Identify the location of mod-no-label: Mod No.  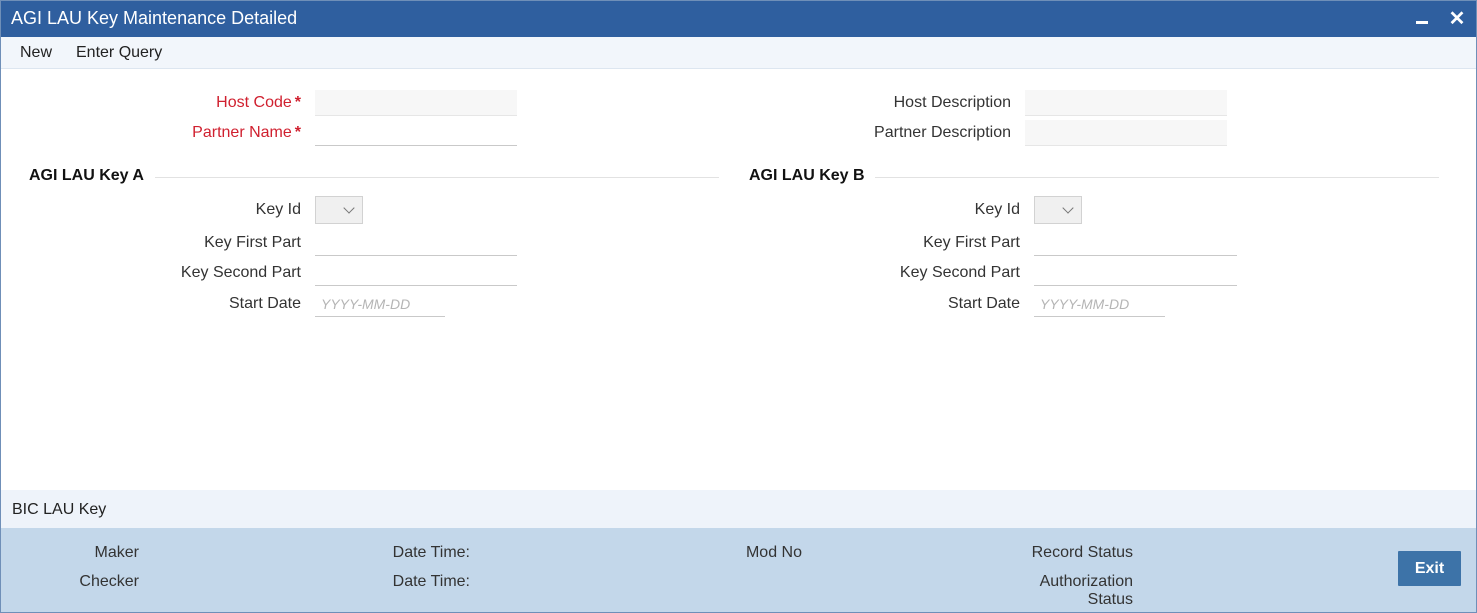
(773, 552).